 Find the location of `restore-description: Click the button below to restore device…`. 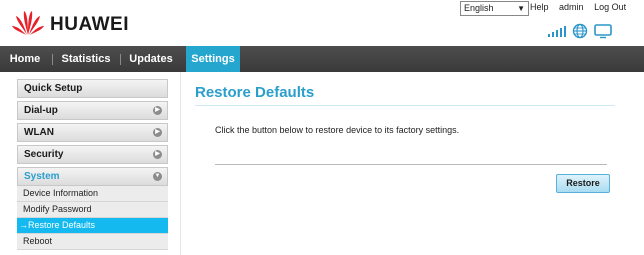

restore-description: Click the button below to restore device… is located at coordinates (337, 130).